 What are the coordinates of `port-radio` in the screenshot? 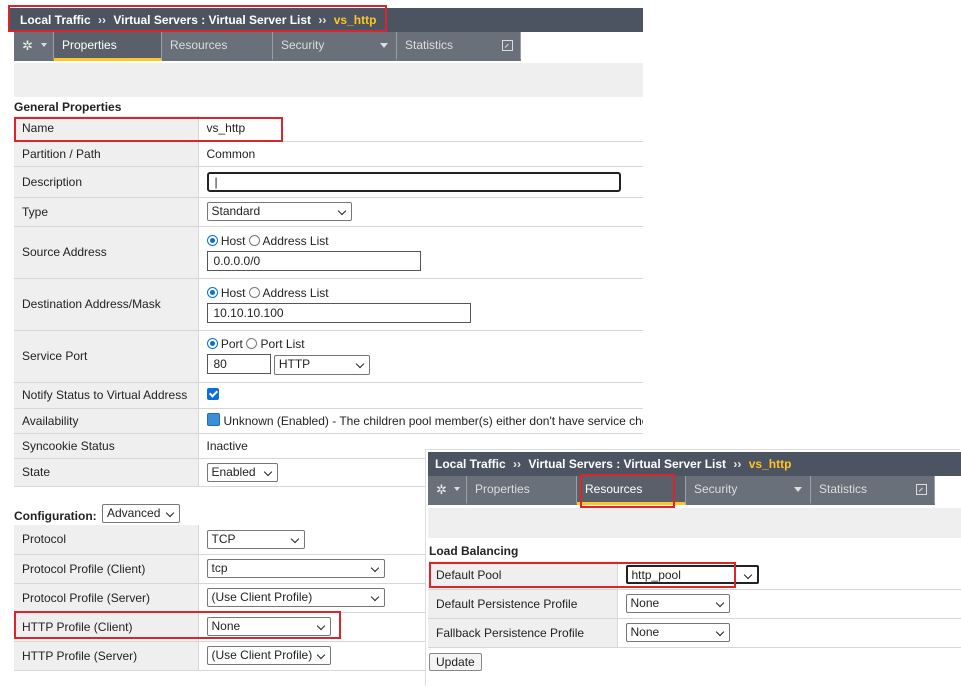 It's located at (212, 343).